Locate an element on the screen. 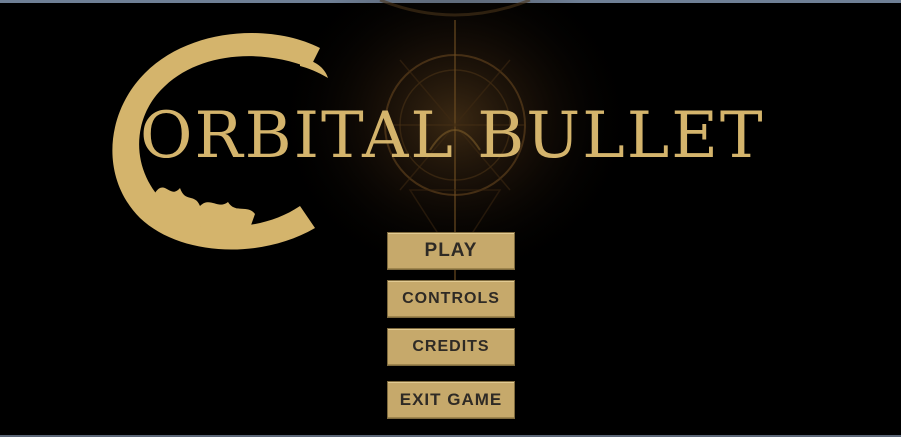 Image resolution: width=901 pixels, height=437 pixels. controls-button: CONTROLS is located at coordinates (451, 299).